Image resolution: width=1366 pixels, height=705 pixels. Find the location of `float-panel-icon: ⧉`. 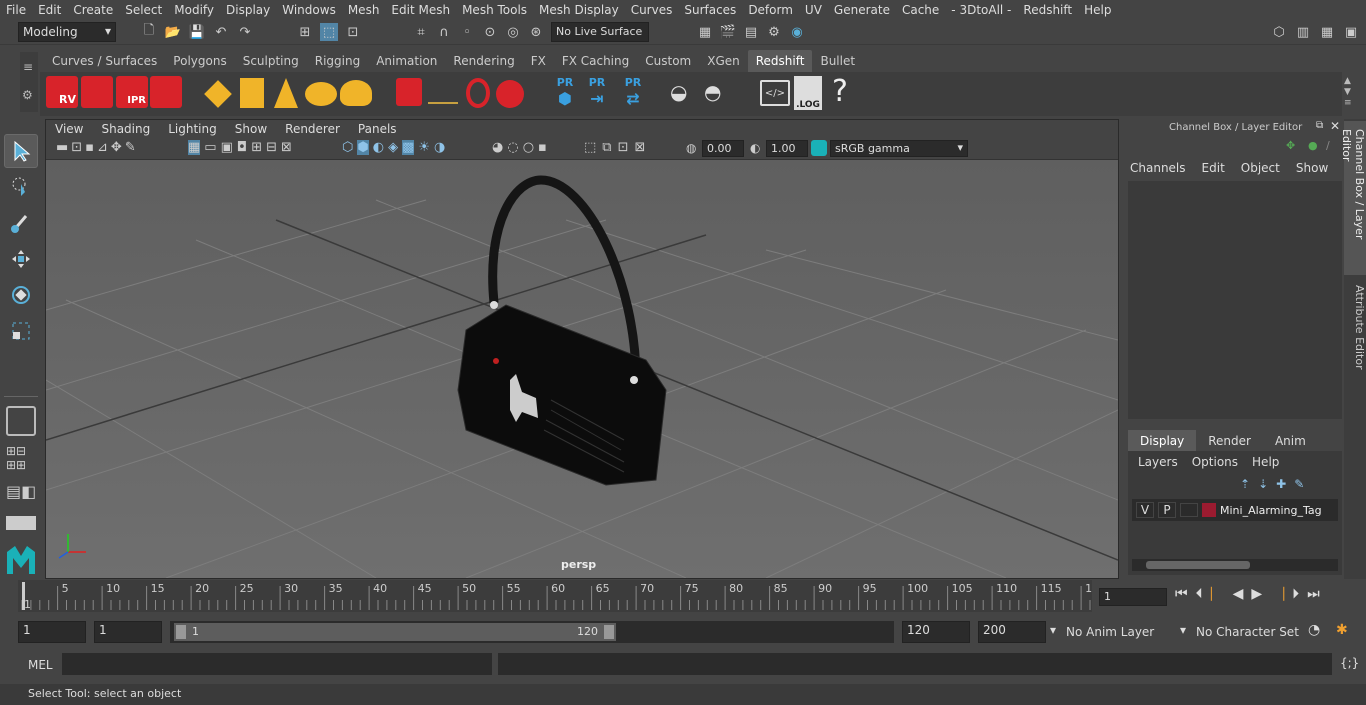

float-panel-icon: ⧉ is located at coordinates (1319, 125).